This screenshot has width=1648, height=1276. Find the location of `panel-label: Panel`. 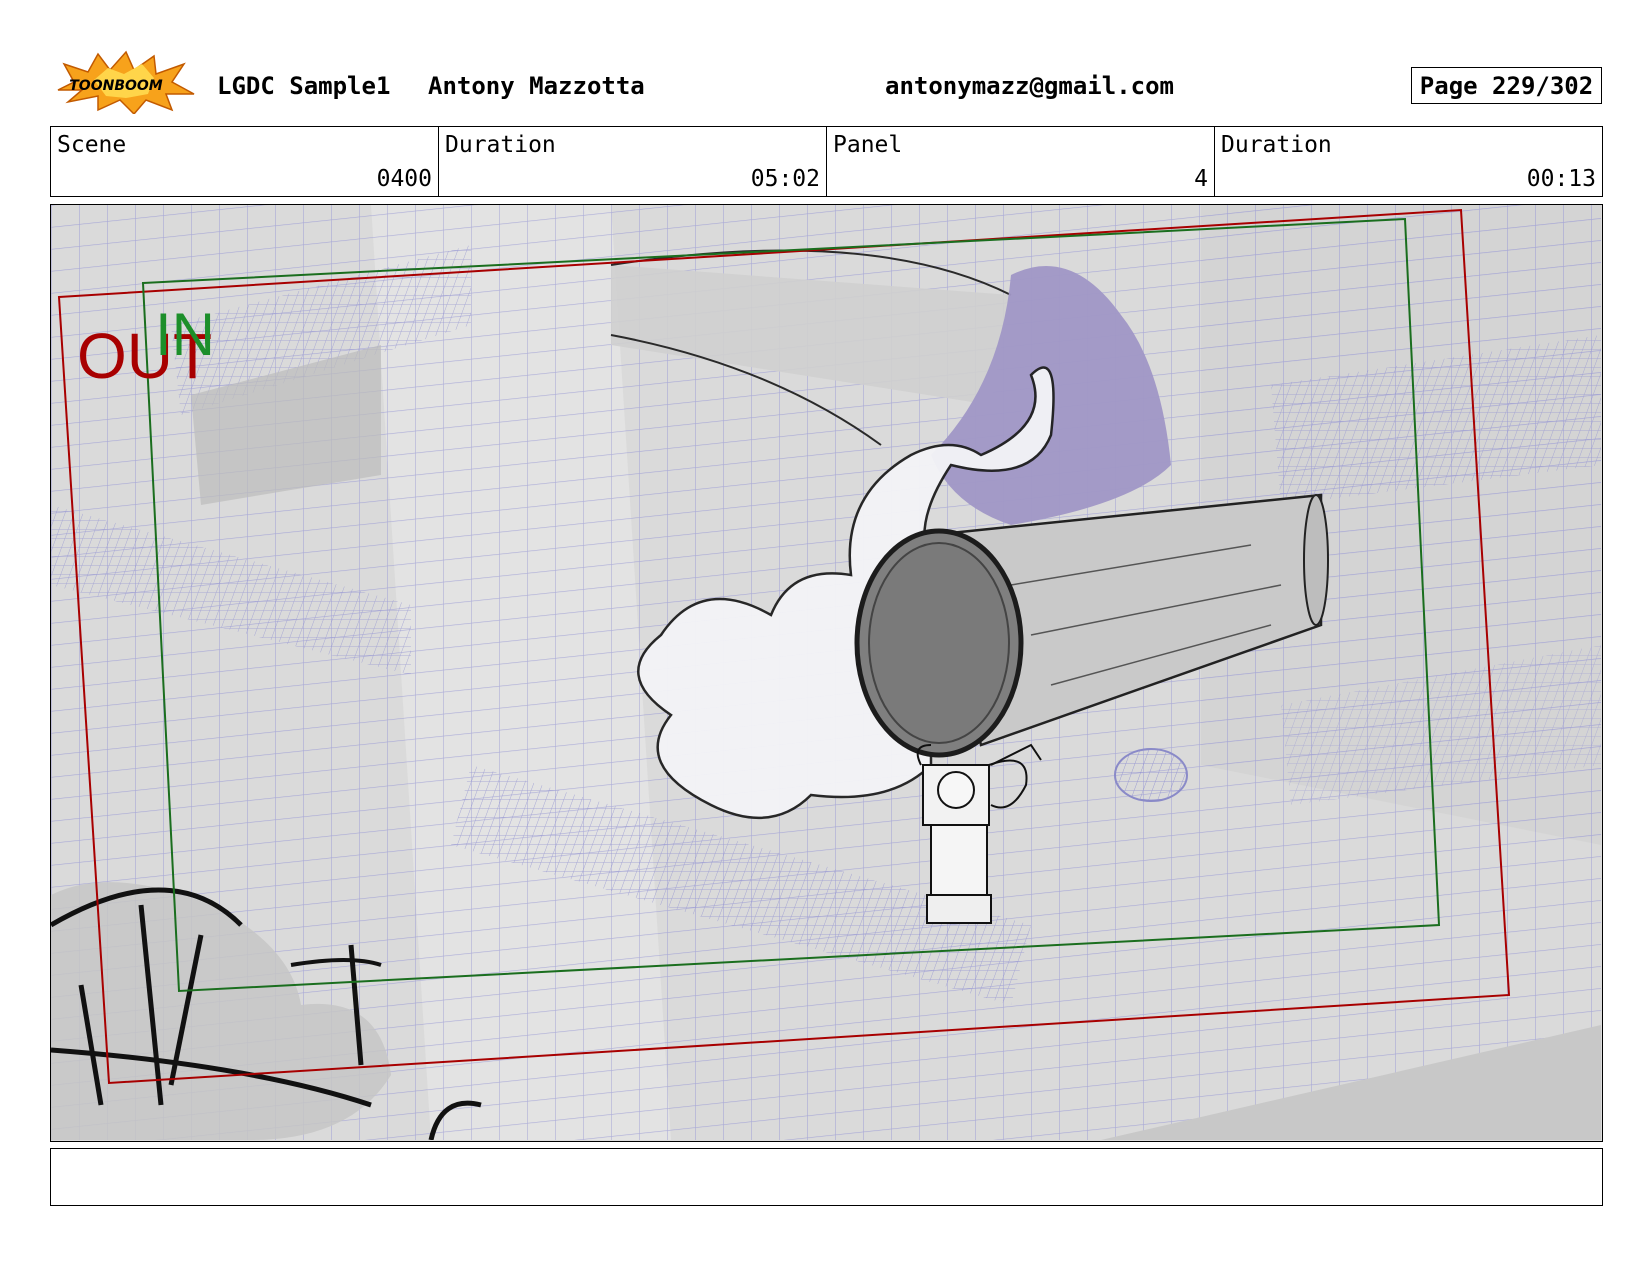

panel-label: Panel is located at coordinates (868, 145).